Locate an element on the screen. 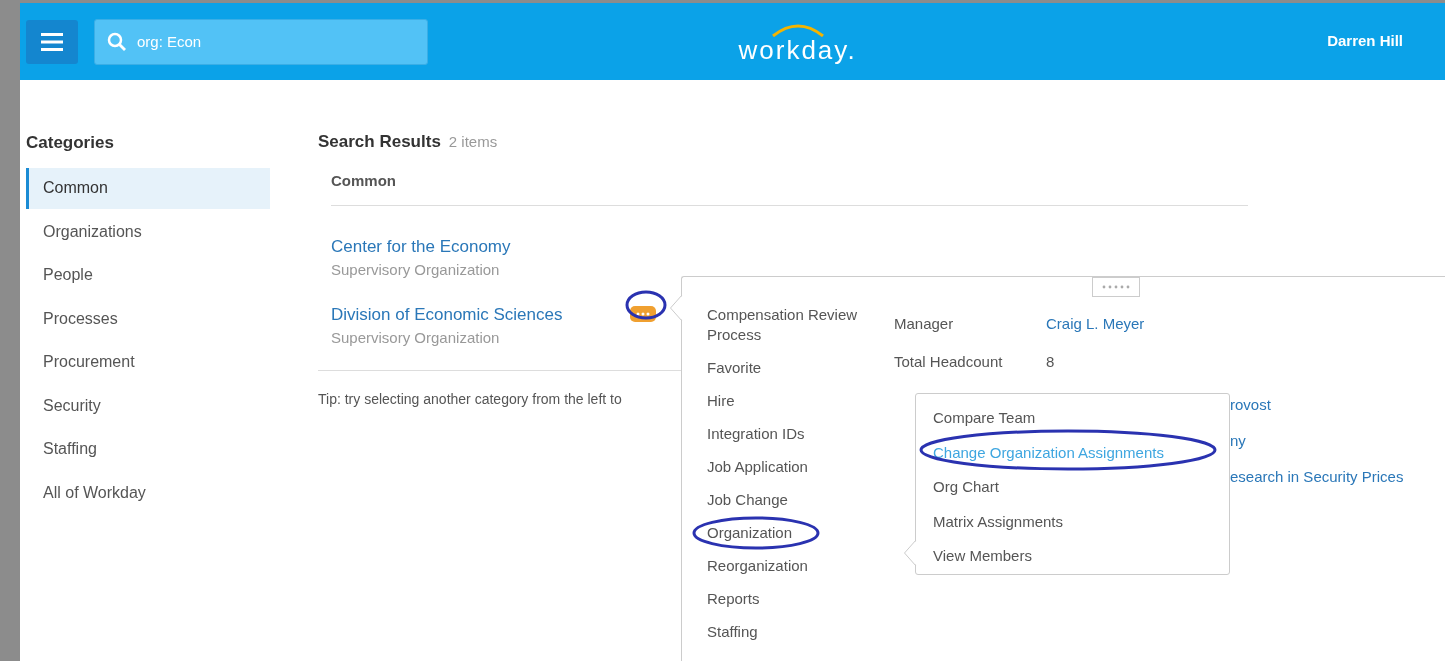 This screenshot has height=661, width=1445. category-item: Organizations is located at coordinates (148, 231).